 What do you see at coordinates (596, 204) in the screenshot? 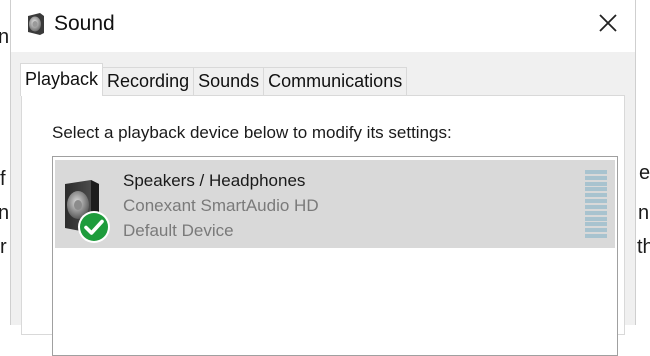
I see `volume-level-meter` at bounding box center [596, 204].